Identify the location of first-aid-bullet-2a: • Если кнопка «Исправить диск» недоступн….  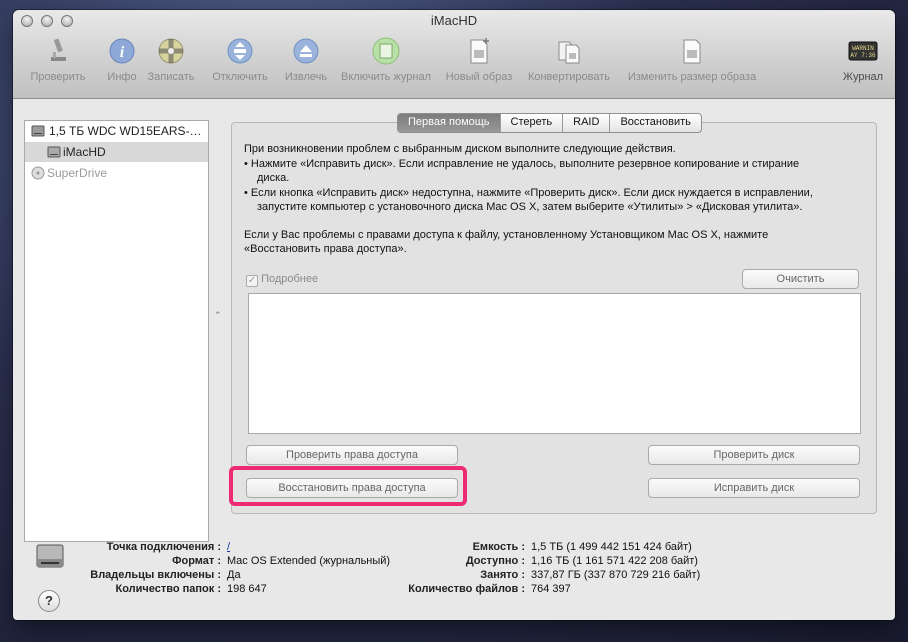
(528, 193).